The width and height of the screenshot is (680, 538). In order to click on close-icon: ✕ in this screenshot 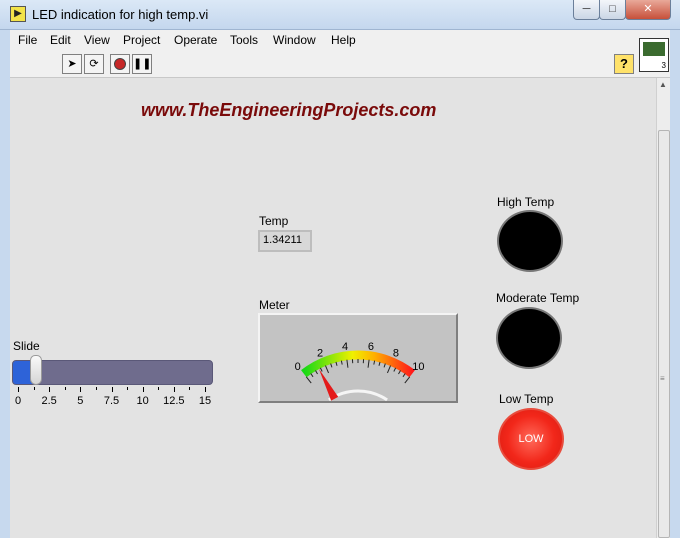, I will do `click(648, 9)`.